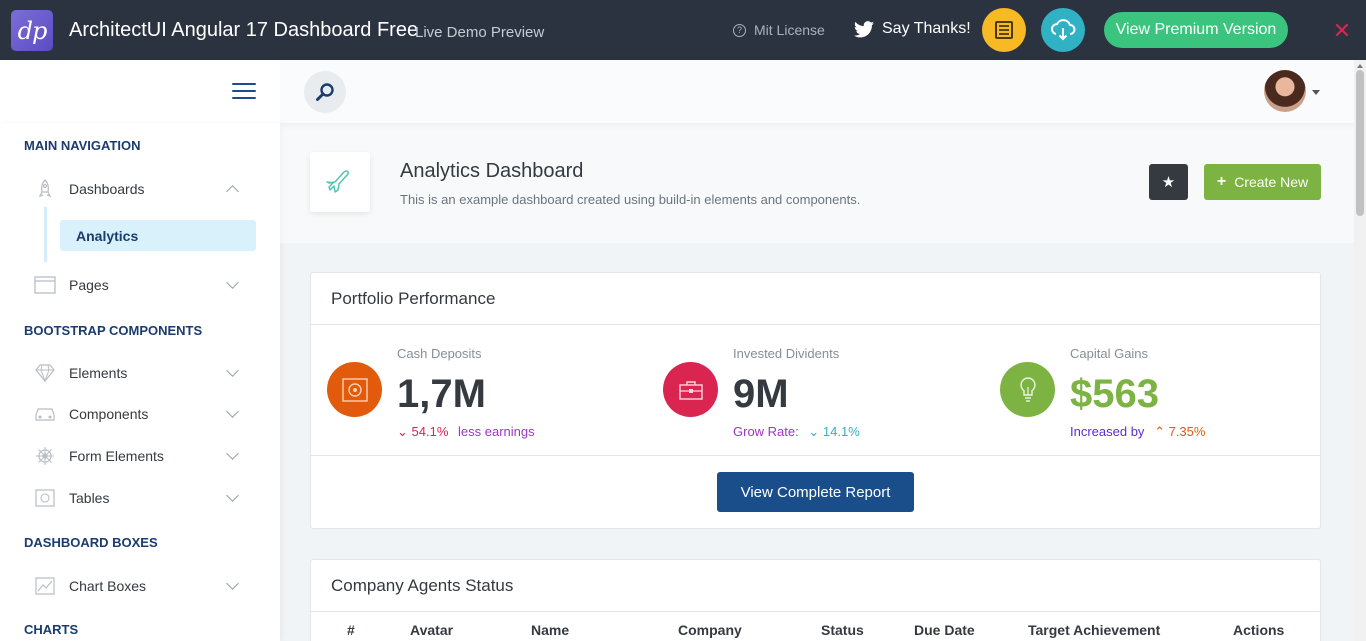  I want to click on widget-icon-cash, so click(354, 389).